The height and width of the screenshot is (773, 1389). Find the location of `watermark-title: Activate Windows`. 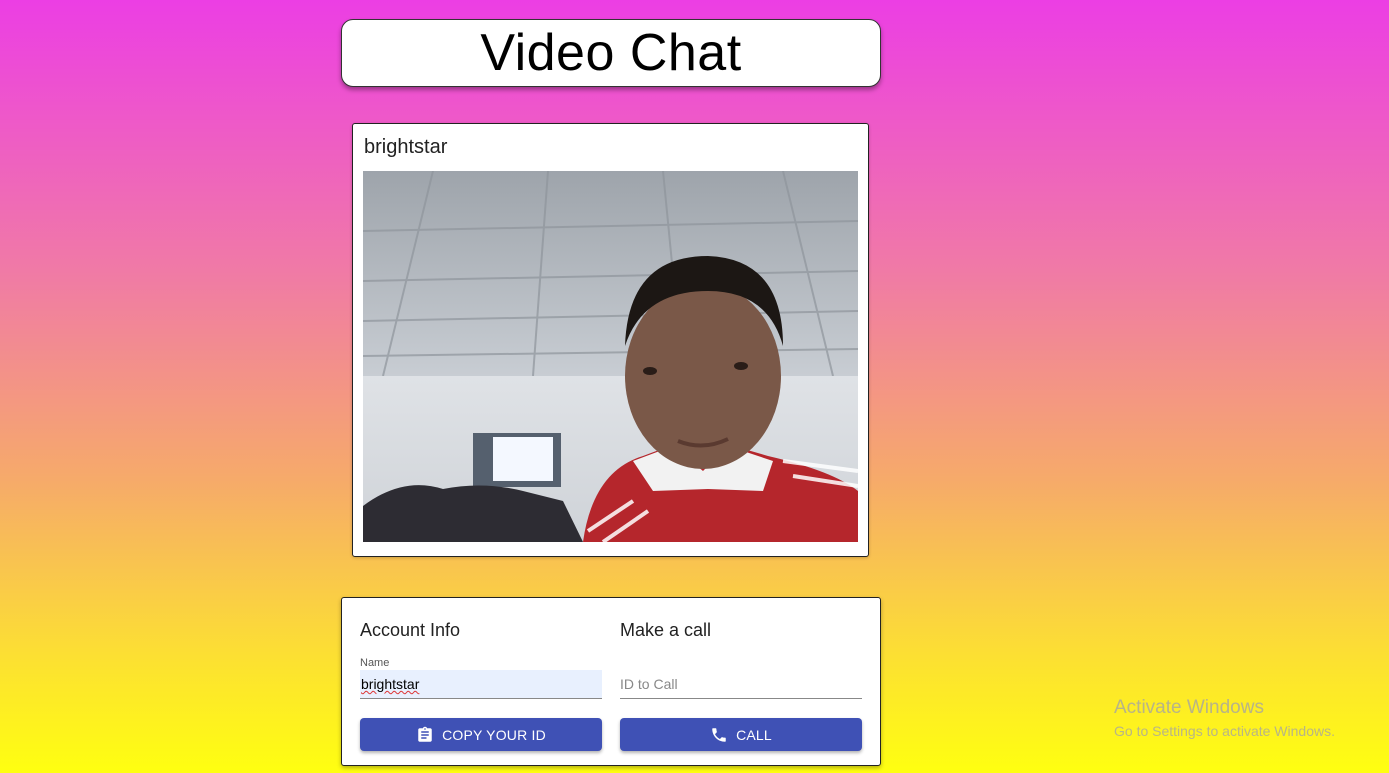

watermark-title: Activate Windows is located at coordinates (1189, 707).